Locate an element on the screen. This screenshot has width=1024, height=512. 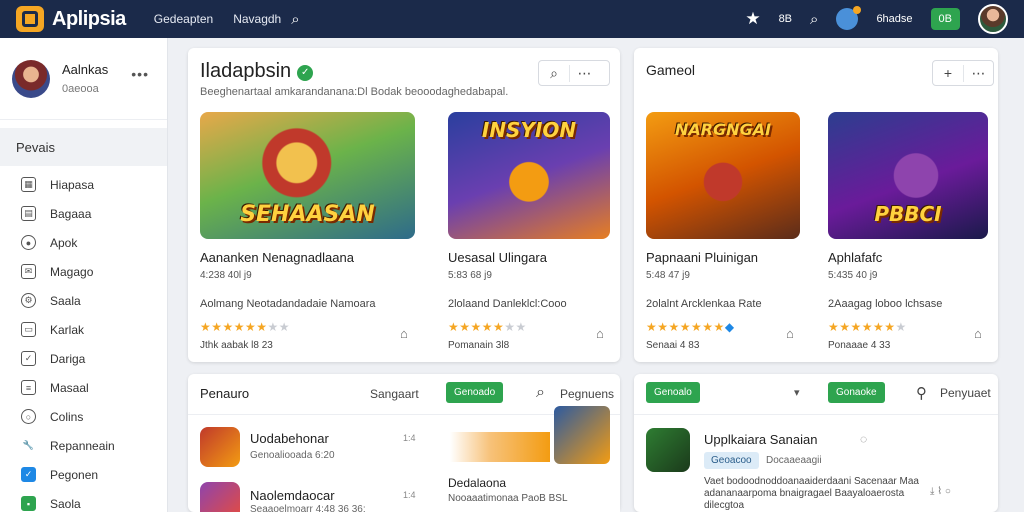
coin-icon: ○ is located at coordinates (28, 416).